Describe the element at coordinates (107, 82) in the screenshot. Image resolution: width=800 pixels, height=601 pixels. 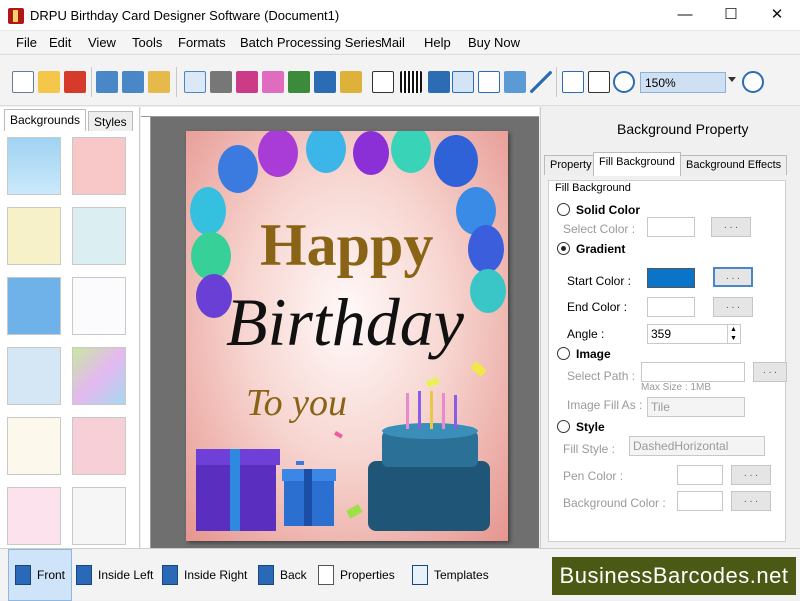
I see `save-icon` at that location.